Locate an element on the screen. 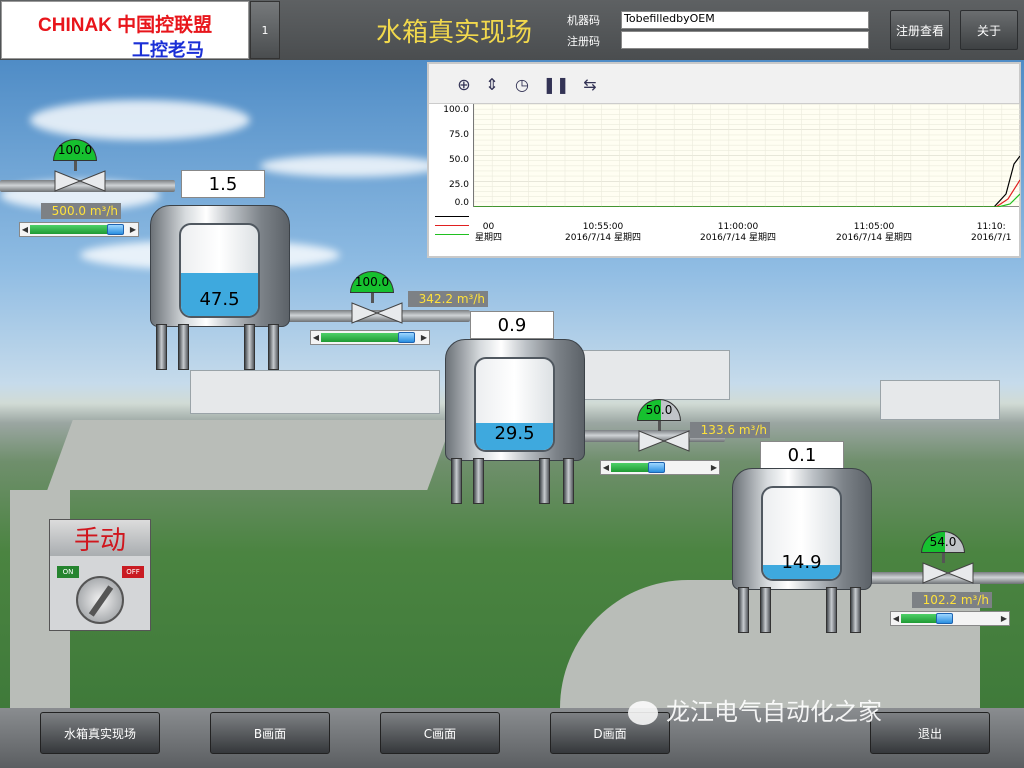  valve3-opening: 50.0 is located at coordinates (659, 410).